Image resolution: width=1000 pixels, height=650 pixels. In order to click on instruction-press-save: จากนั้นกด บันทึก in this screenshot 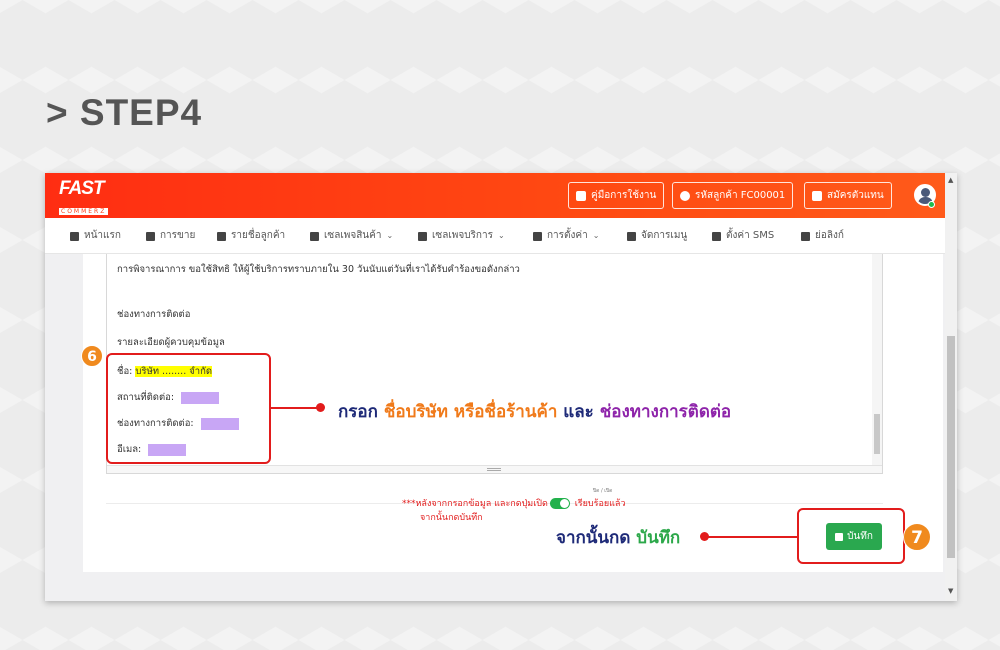, I will do `click(618, 538)`.